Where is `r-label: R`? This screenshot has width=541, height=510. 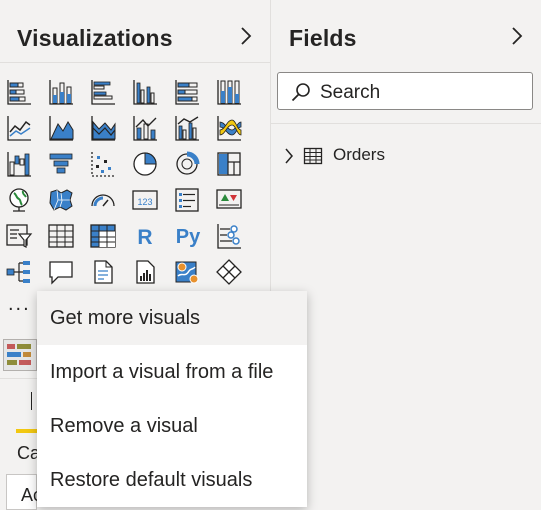
r-label: R is located at coordinates (144, 237).